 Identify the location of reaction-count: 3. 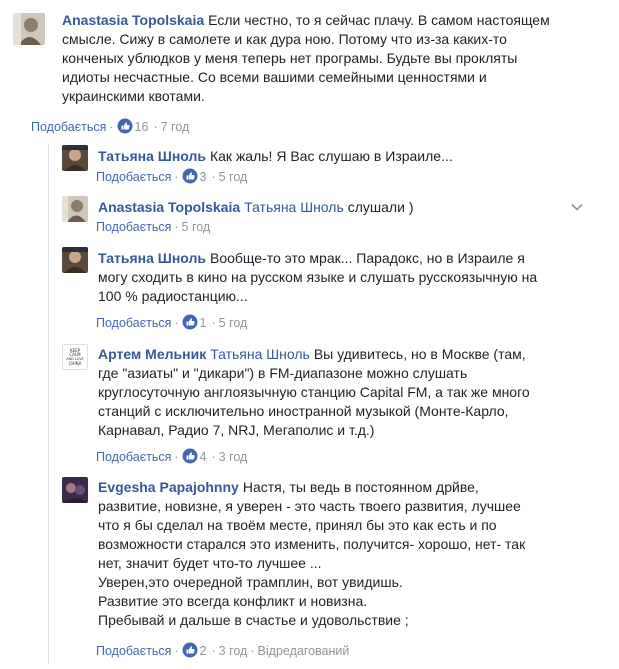
(203, 177).